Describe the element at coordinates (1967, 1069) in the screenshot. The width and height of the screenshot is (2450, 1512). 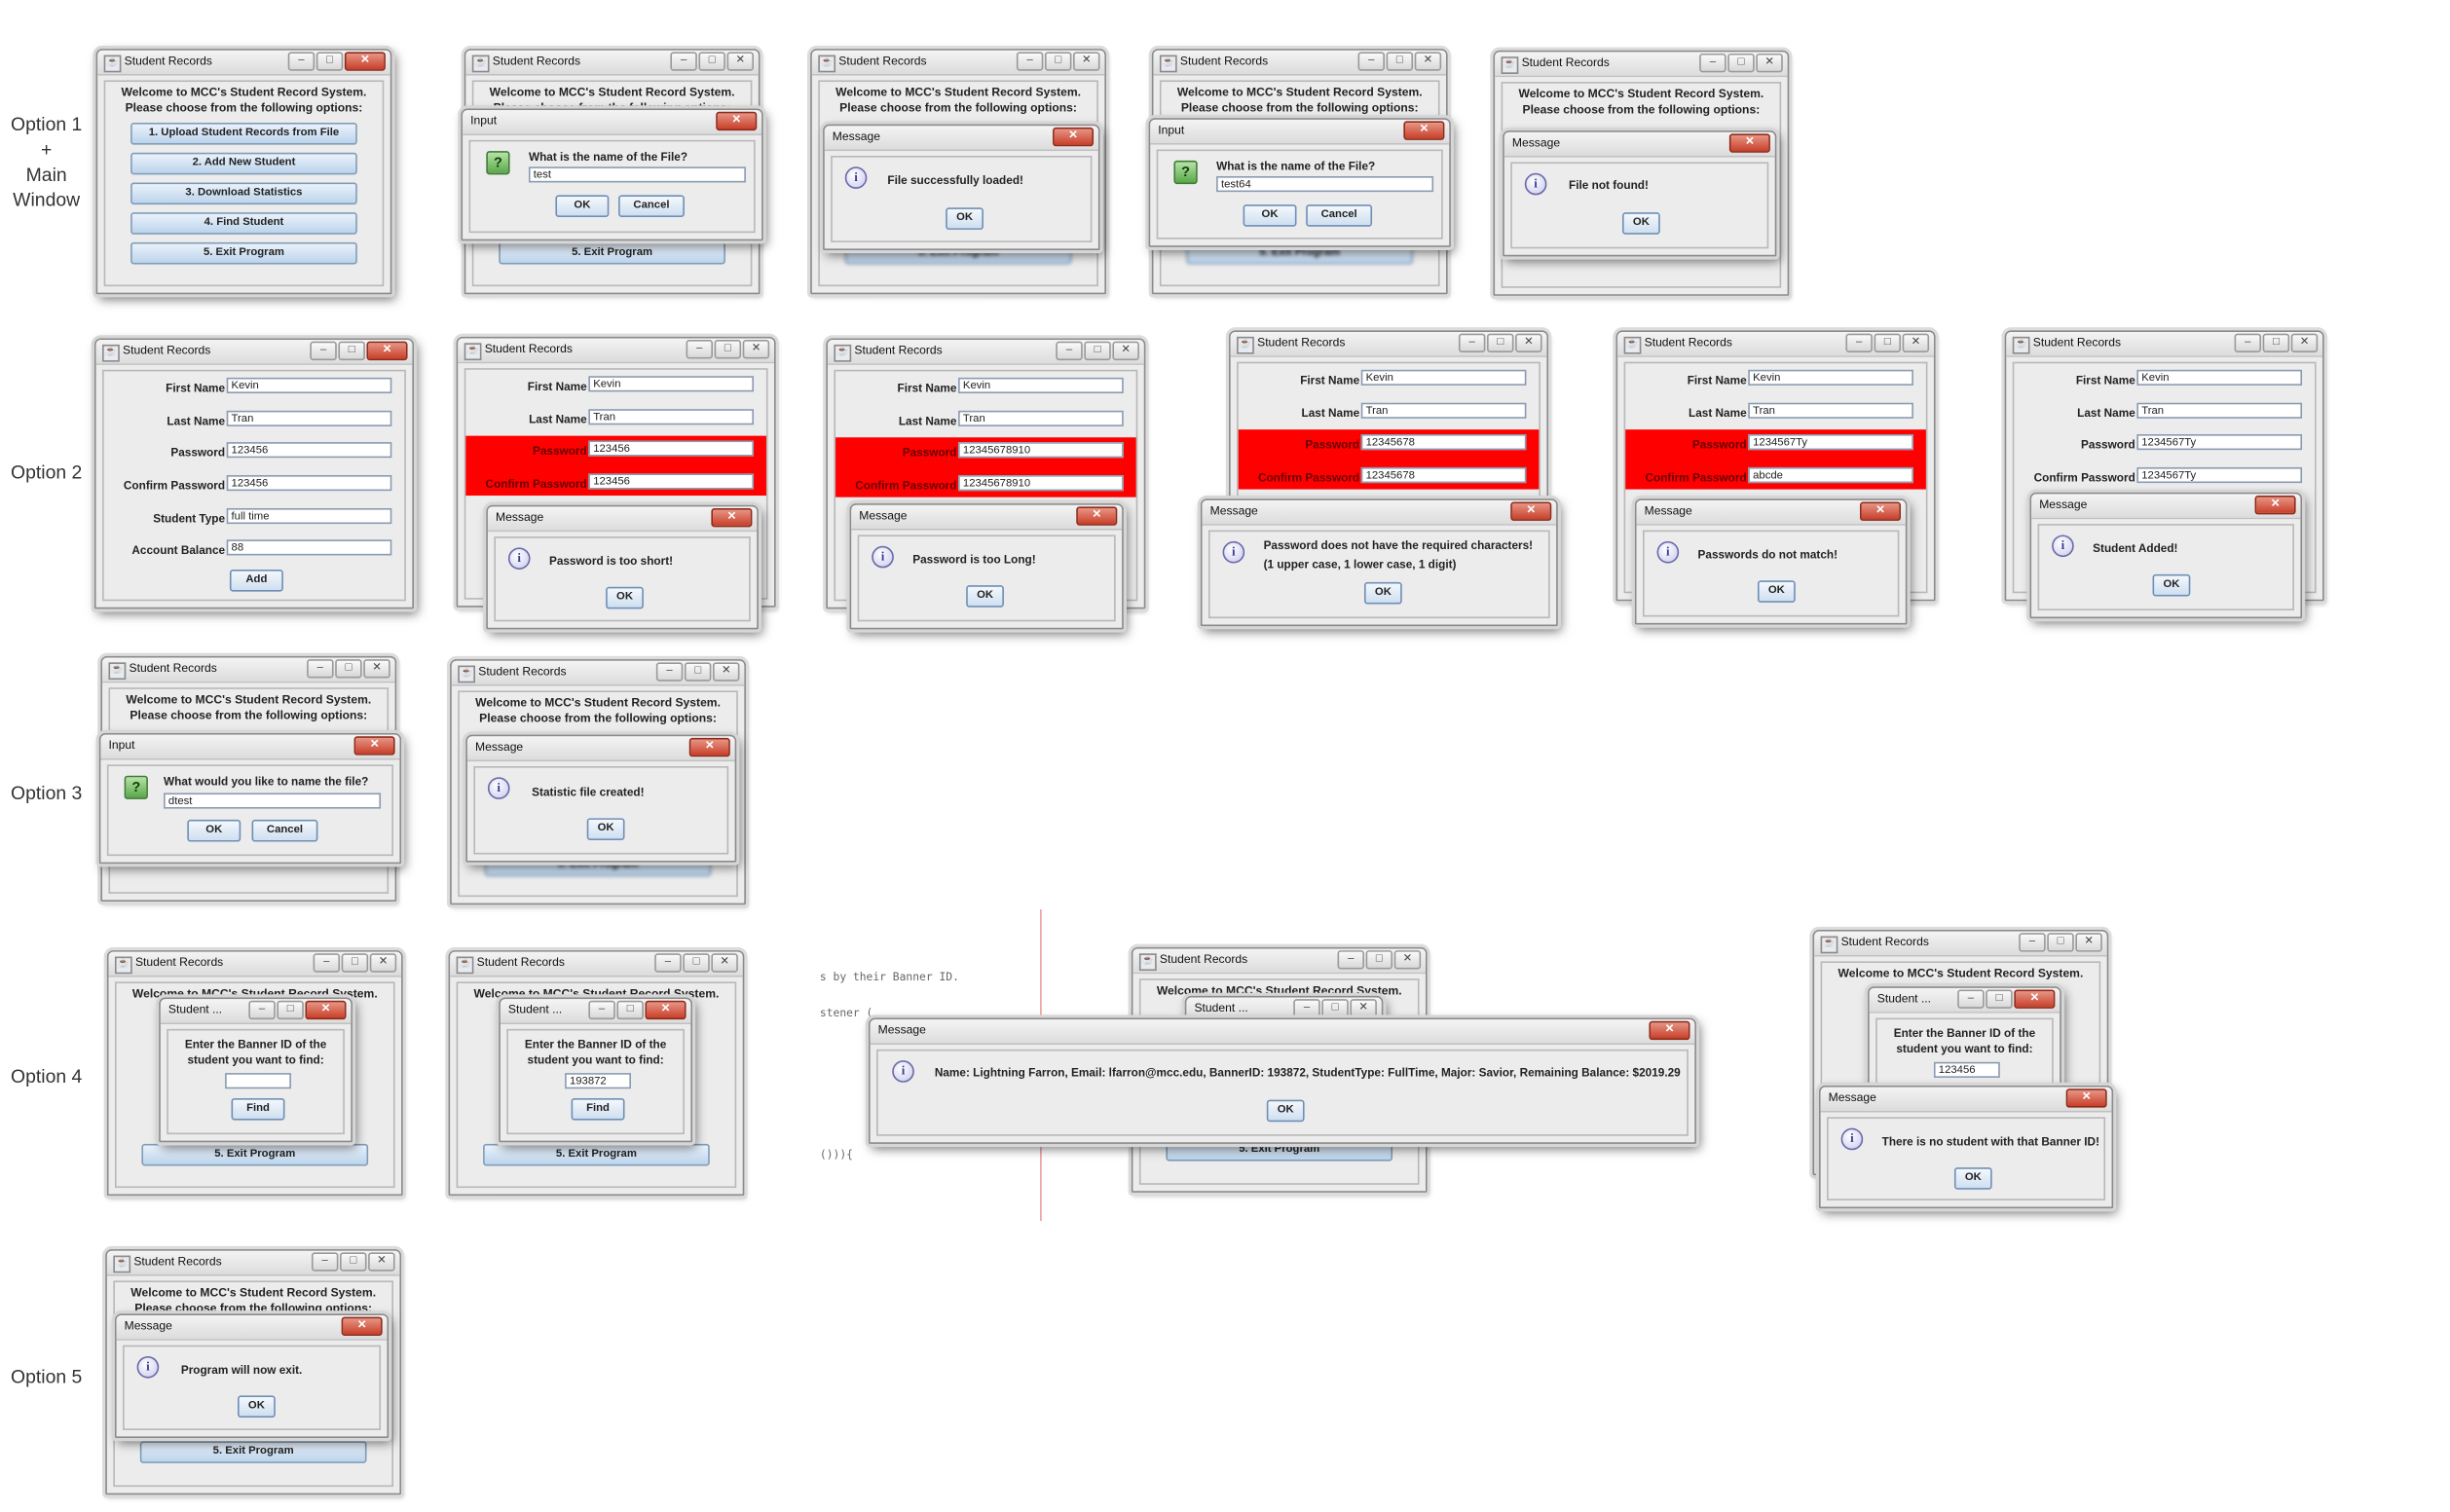
I see `banner-id-input: 123456` at that location.